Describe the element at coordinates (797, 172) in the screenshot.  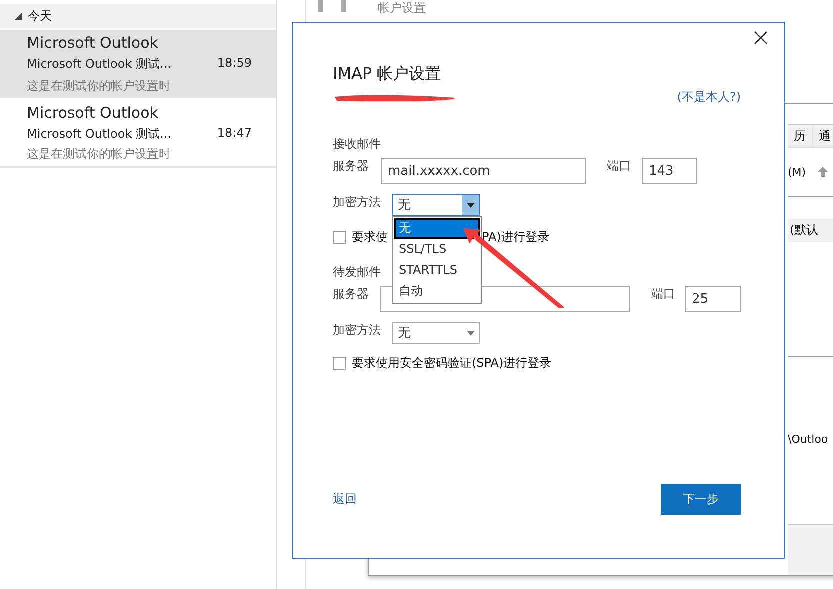
I see `toolbar-label: (M)` at that location.